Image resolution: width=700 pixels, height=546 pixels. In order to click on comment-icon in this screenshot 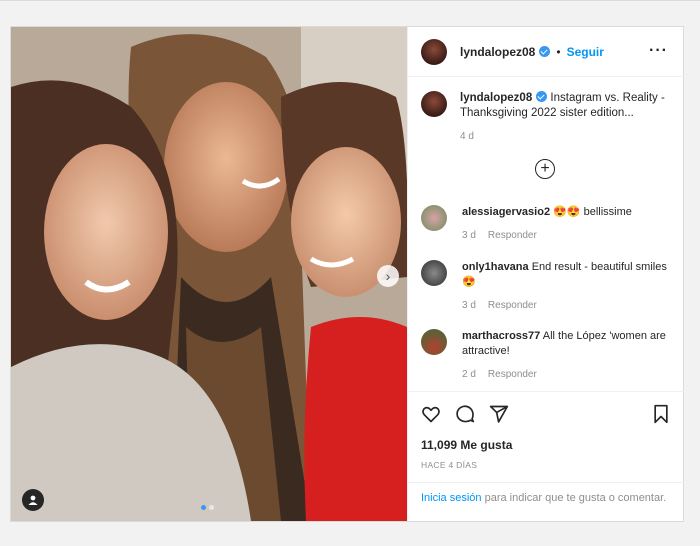, I will do `click(465, 414)`.